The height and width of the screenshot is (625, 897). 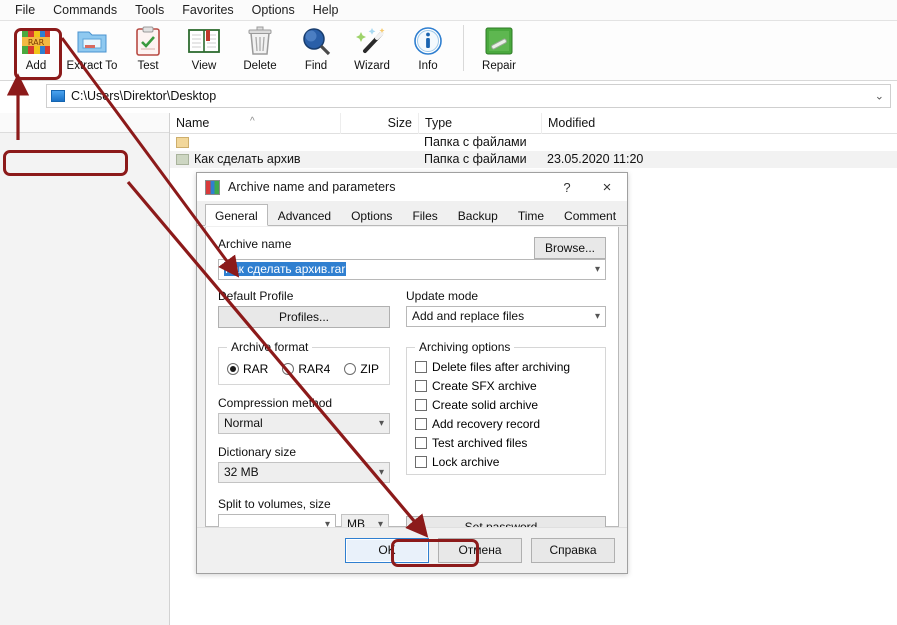 I want to click on checkbox-label: Create solid archive, so click(x=485, y=405).